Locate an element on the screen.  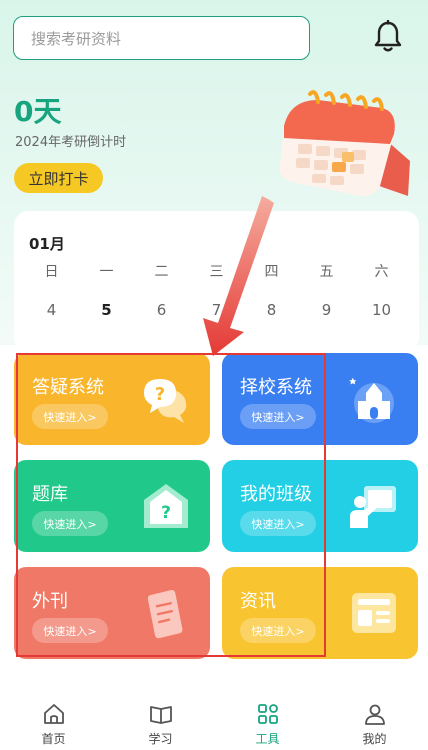
tile-qa-system: 答疑系统 快速进入> ? is located at coordinates (112, 399).